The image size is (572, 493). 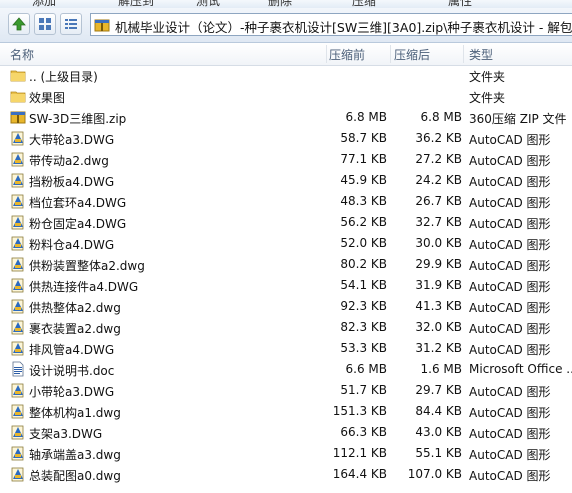 I want to click on file-name: 粉仓固定a4.DWG, so click(x=78, y=224).